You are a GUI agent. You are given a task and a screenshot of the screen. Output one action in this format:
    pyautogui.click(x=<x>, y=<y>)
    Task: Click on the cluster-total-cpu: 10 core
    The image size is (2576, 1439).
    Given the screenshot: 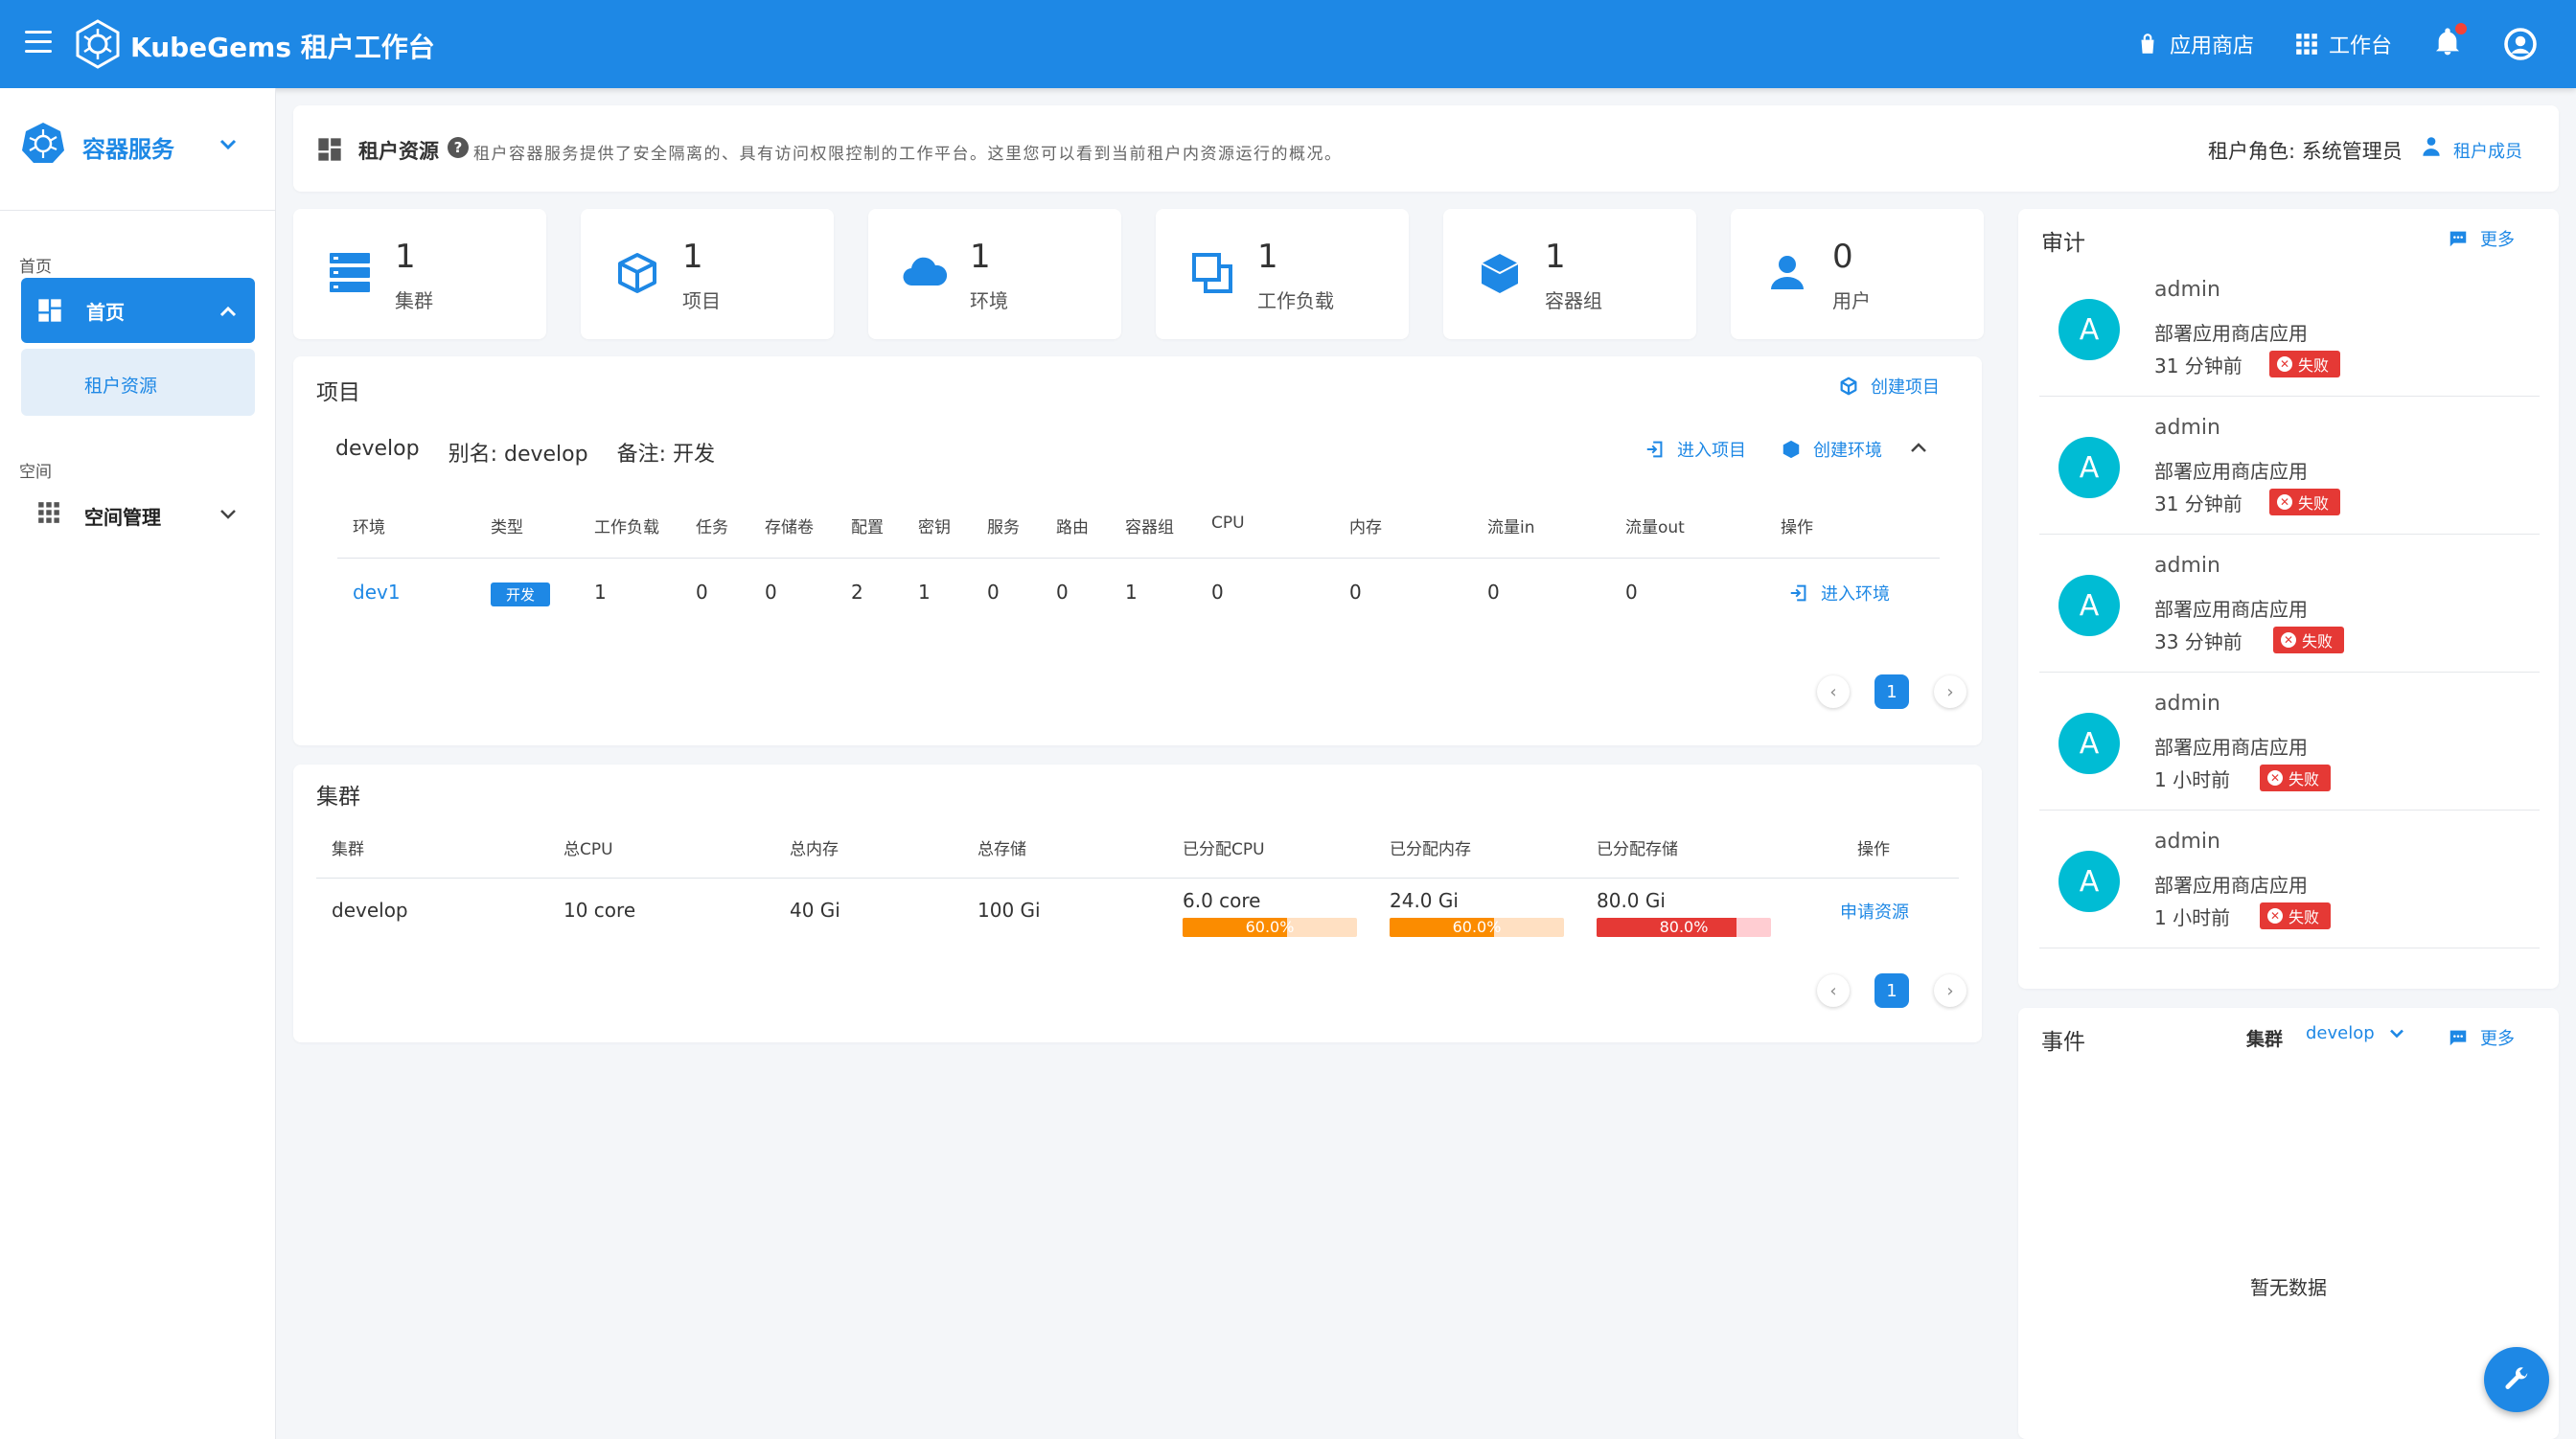 What is the action you would take?
    pyautogui.click(x=600, y=910)
    